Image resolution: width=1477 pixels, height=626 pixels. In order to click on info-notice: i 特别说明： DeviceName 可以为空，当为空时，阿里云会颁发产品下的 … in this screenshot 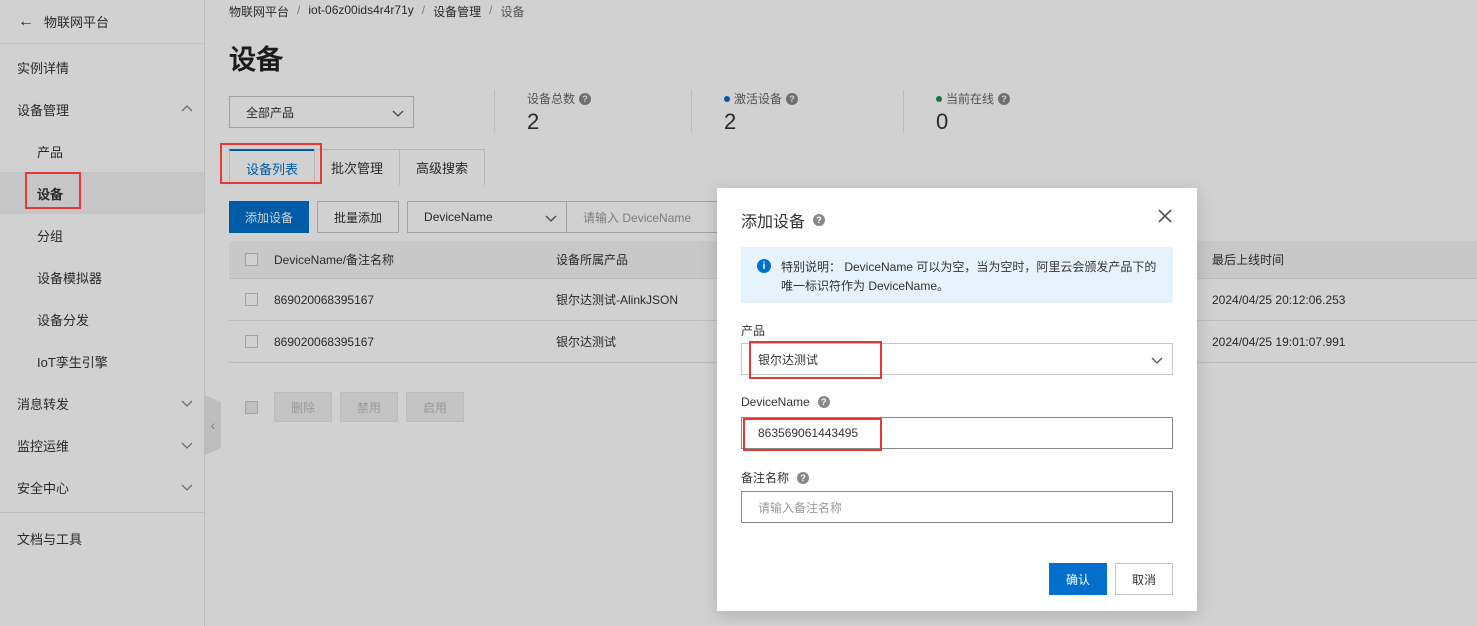, I will do `click(957, 275)`.